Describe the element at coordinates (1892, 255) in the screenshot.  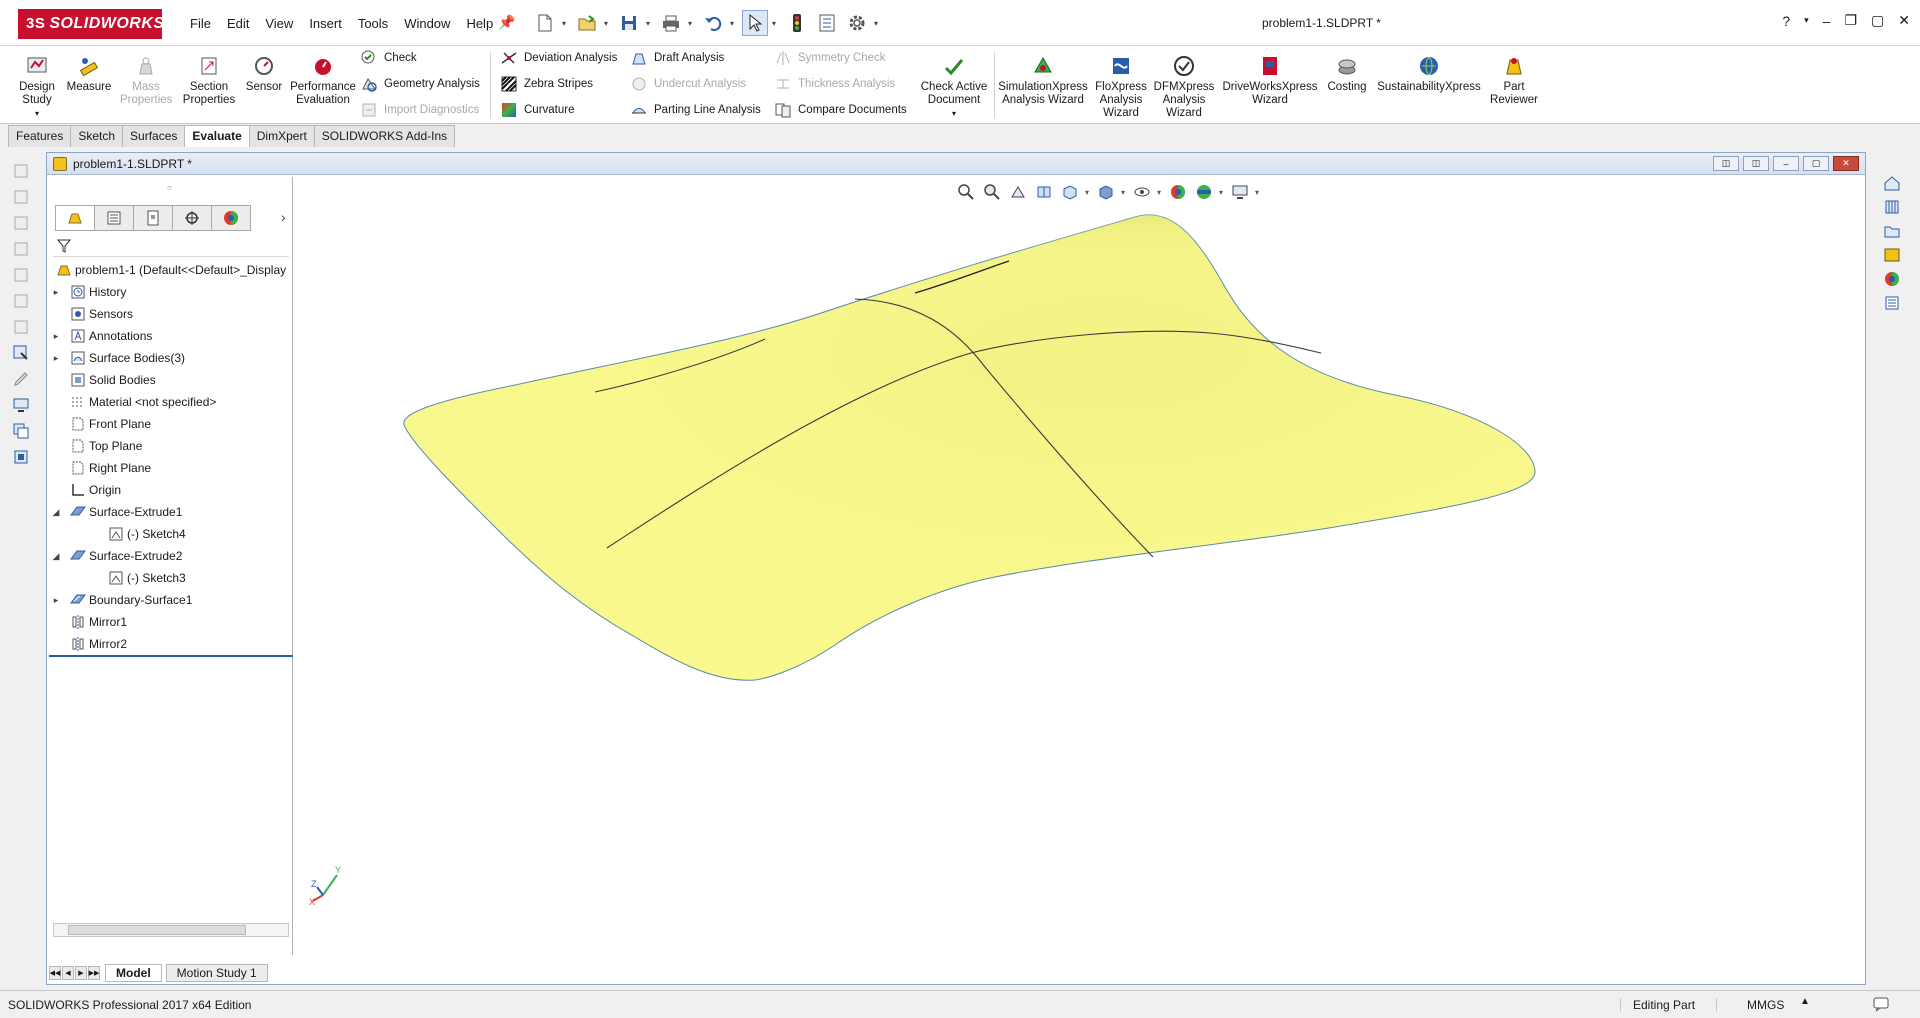
I see `view-palette-icon` at that location.